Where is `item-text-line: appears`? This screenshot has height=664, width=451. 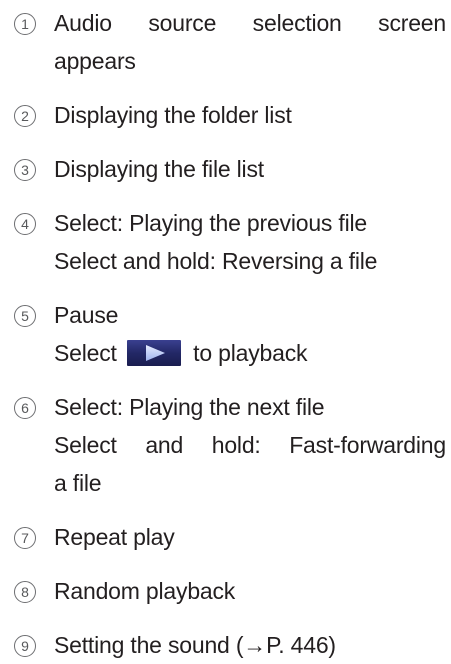 item-text-line: appears is located at coordinates (95, 61).